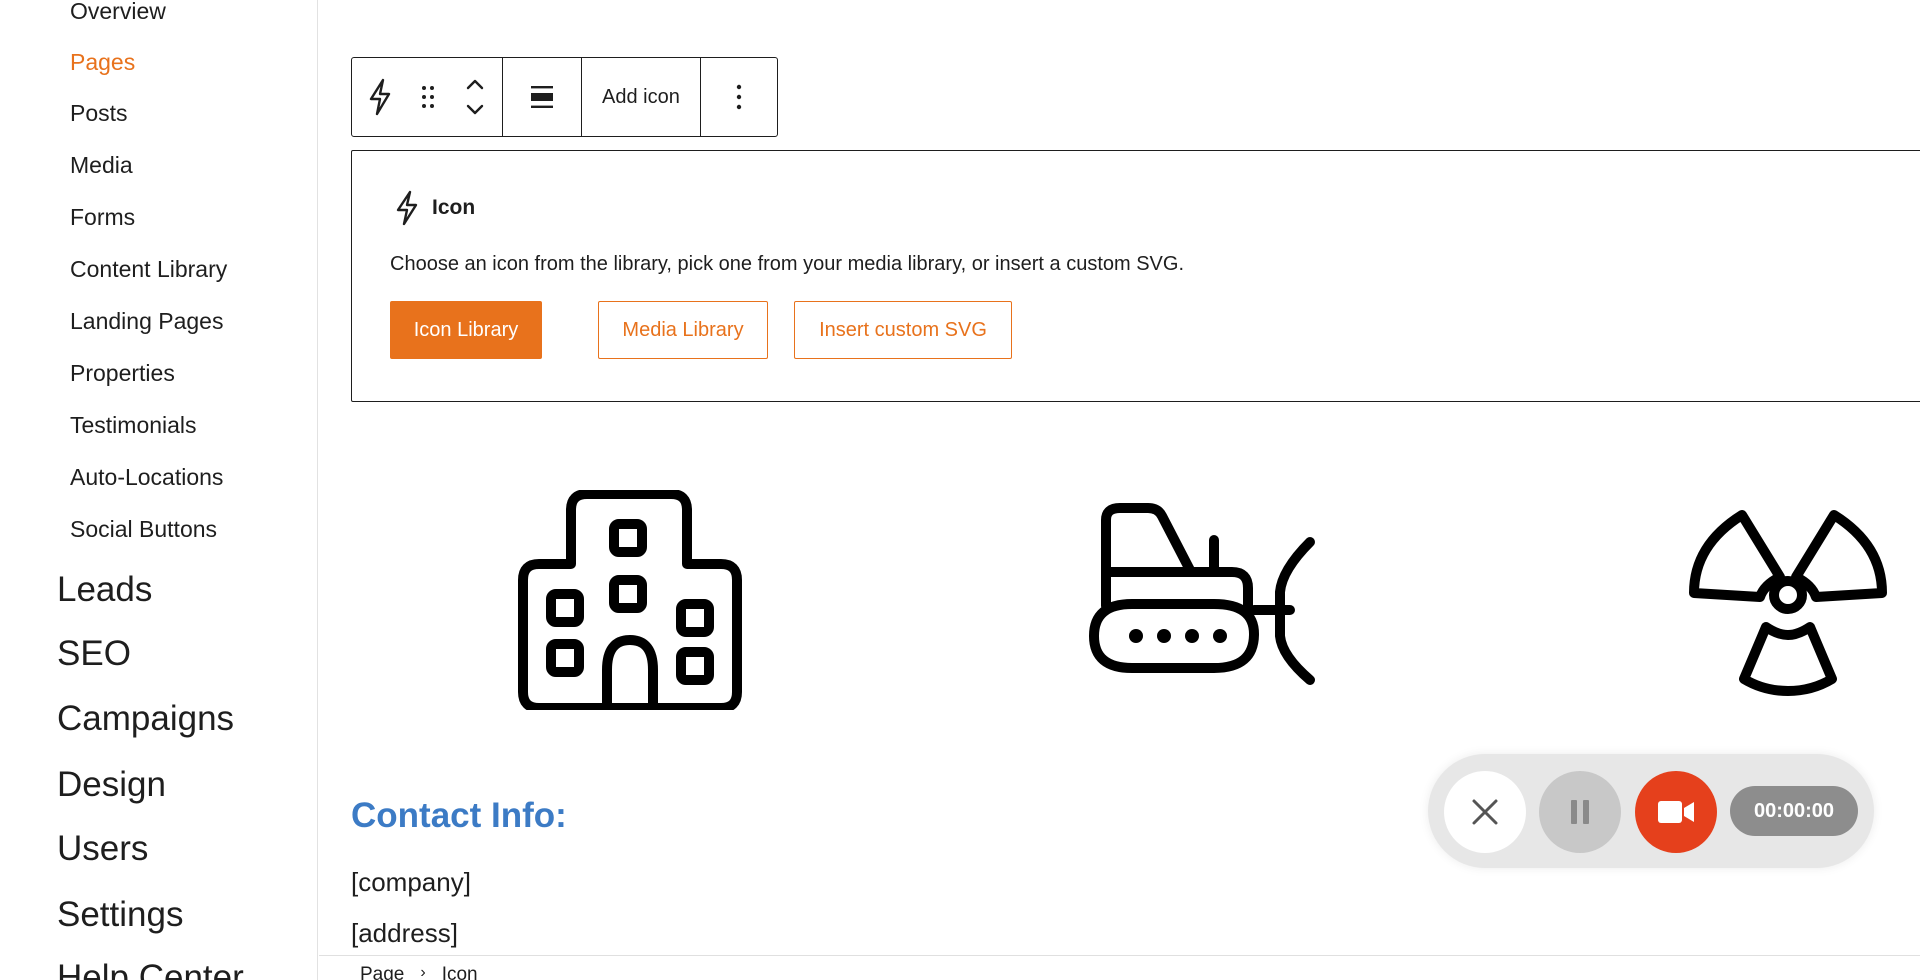 This screenshot has height=980, width=1920. I want to click on align-button, so click(542, 97).